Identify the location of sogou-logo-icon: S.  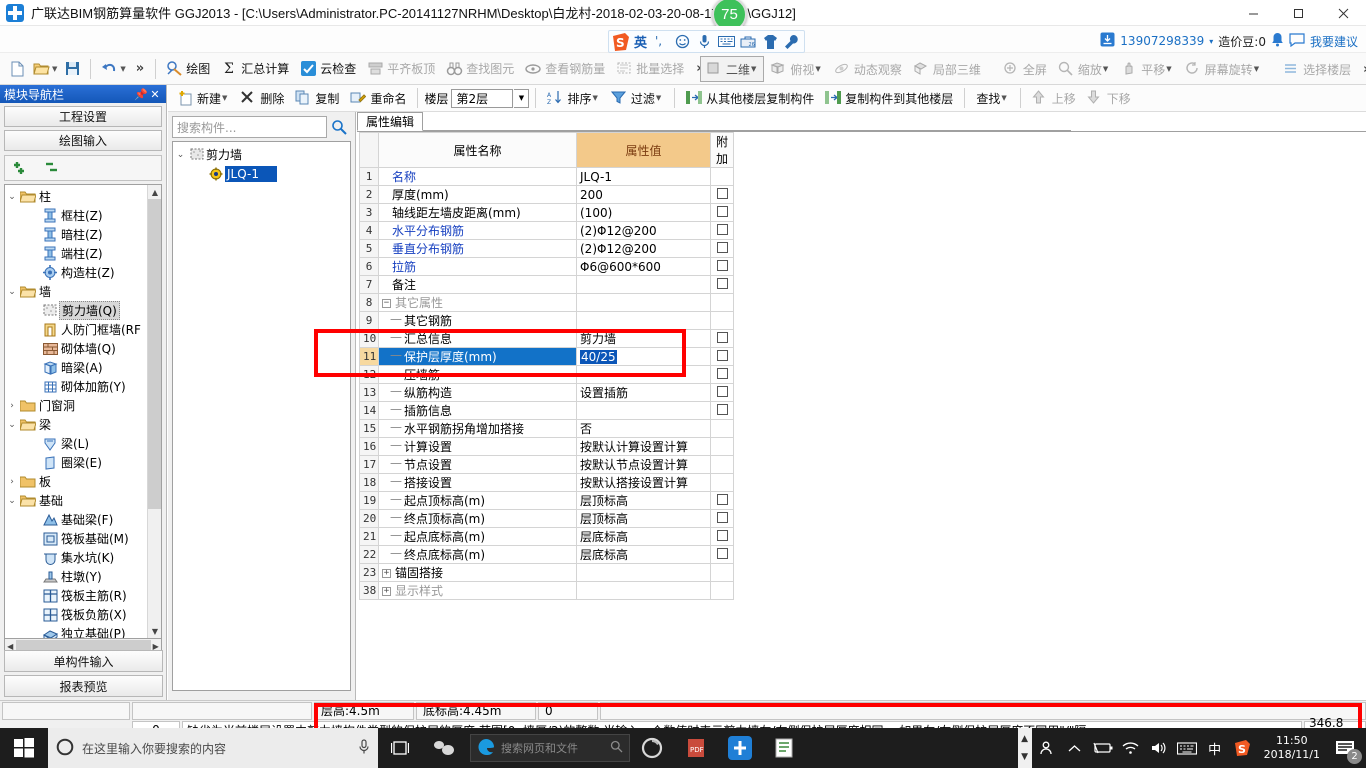
(621, 41).